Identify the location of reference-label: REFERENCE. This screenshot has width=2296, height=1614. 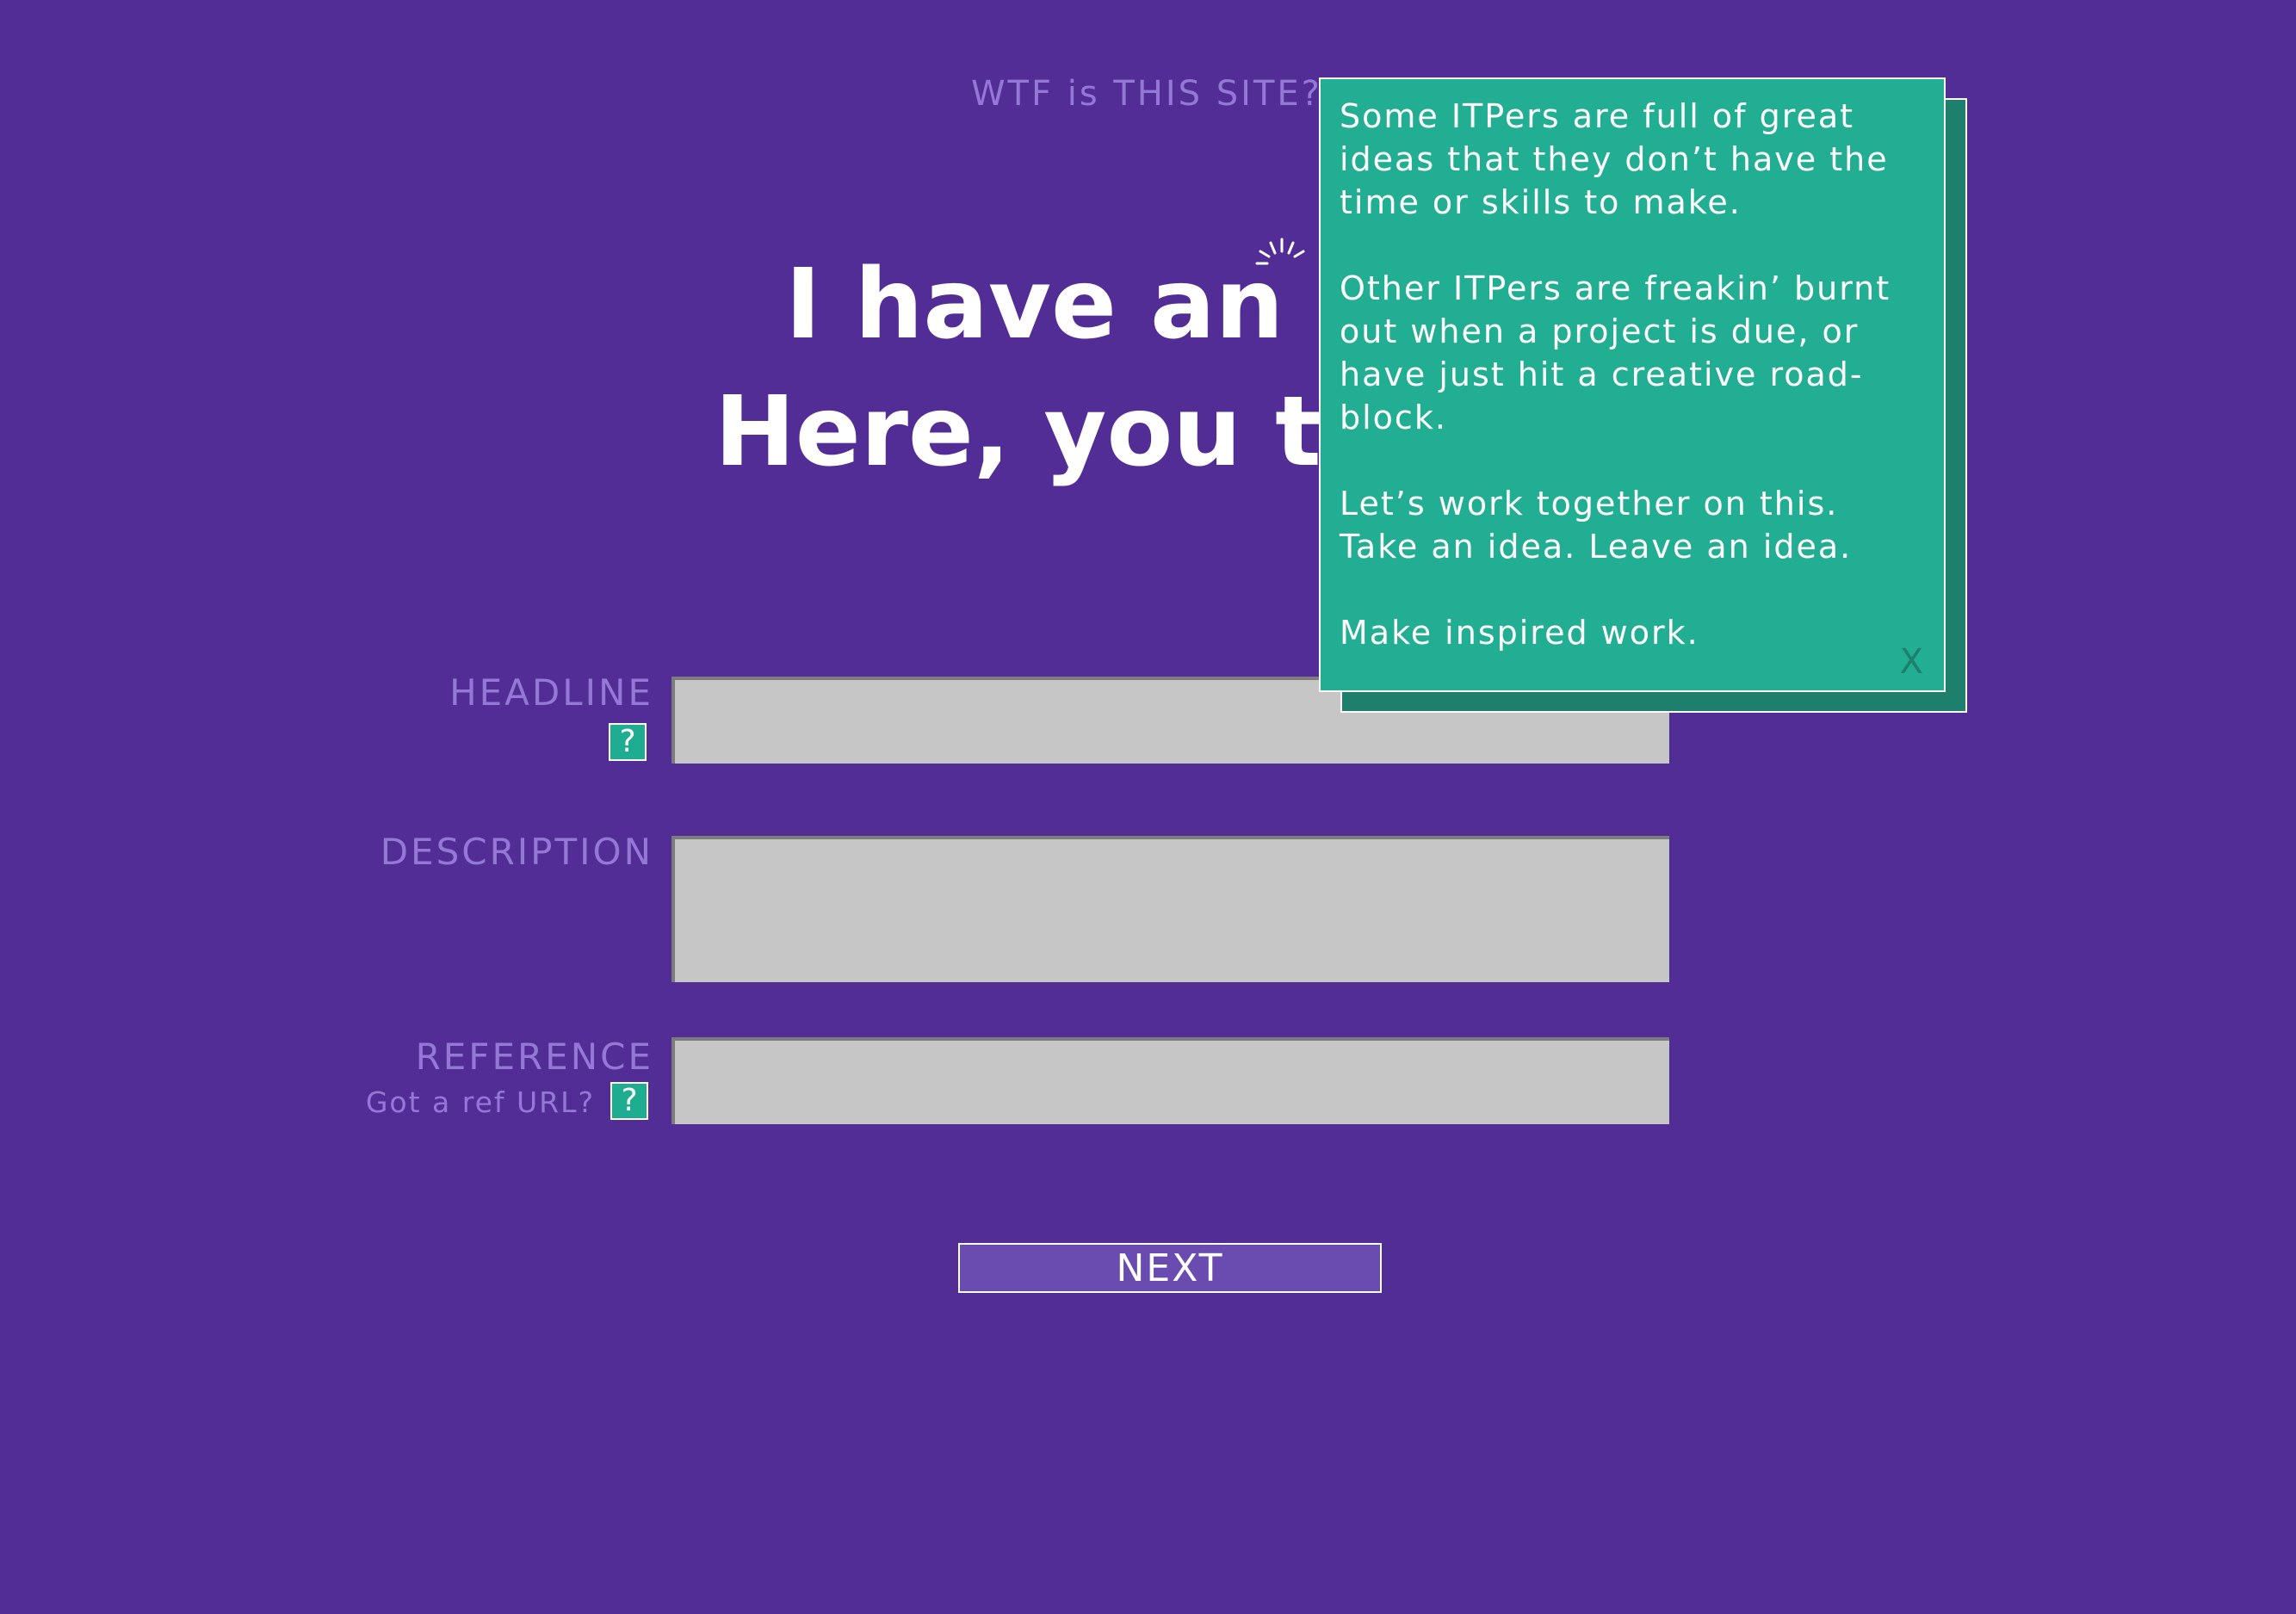
(534, 1057).